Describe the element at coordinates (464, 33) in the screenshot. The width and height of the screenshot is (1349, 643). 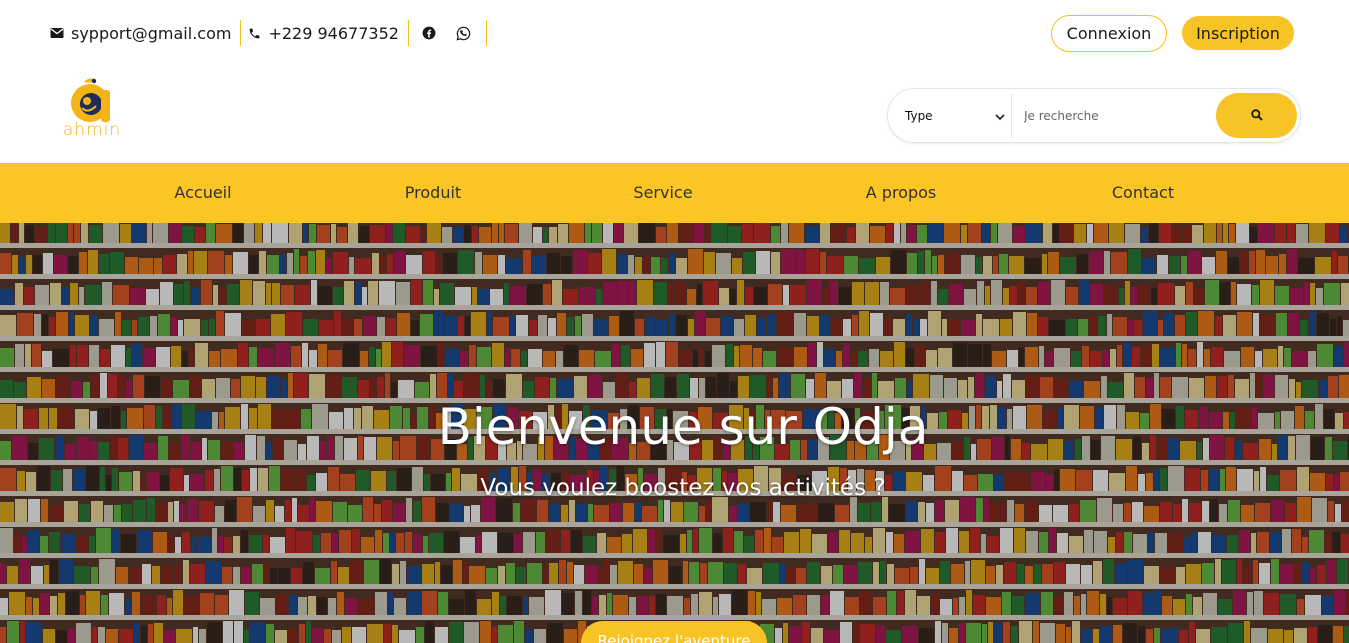
I see `whatsapp-icon` at that location.